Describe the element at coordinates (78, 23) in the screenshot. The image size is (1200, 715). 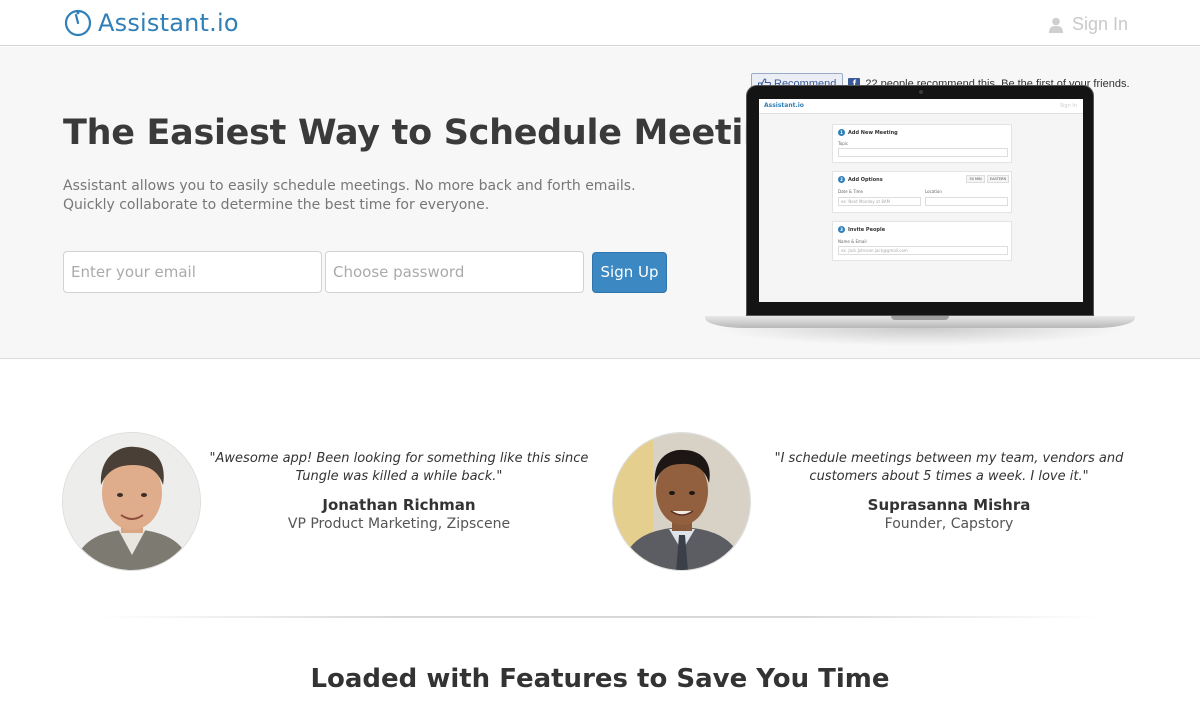
I see `clock-icon` at that location.